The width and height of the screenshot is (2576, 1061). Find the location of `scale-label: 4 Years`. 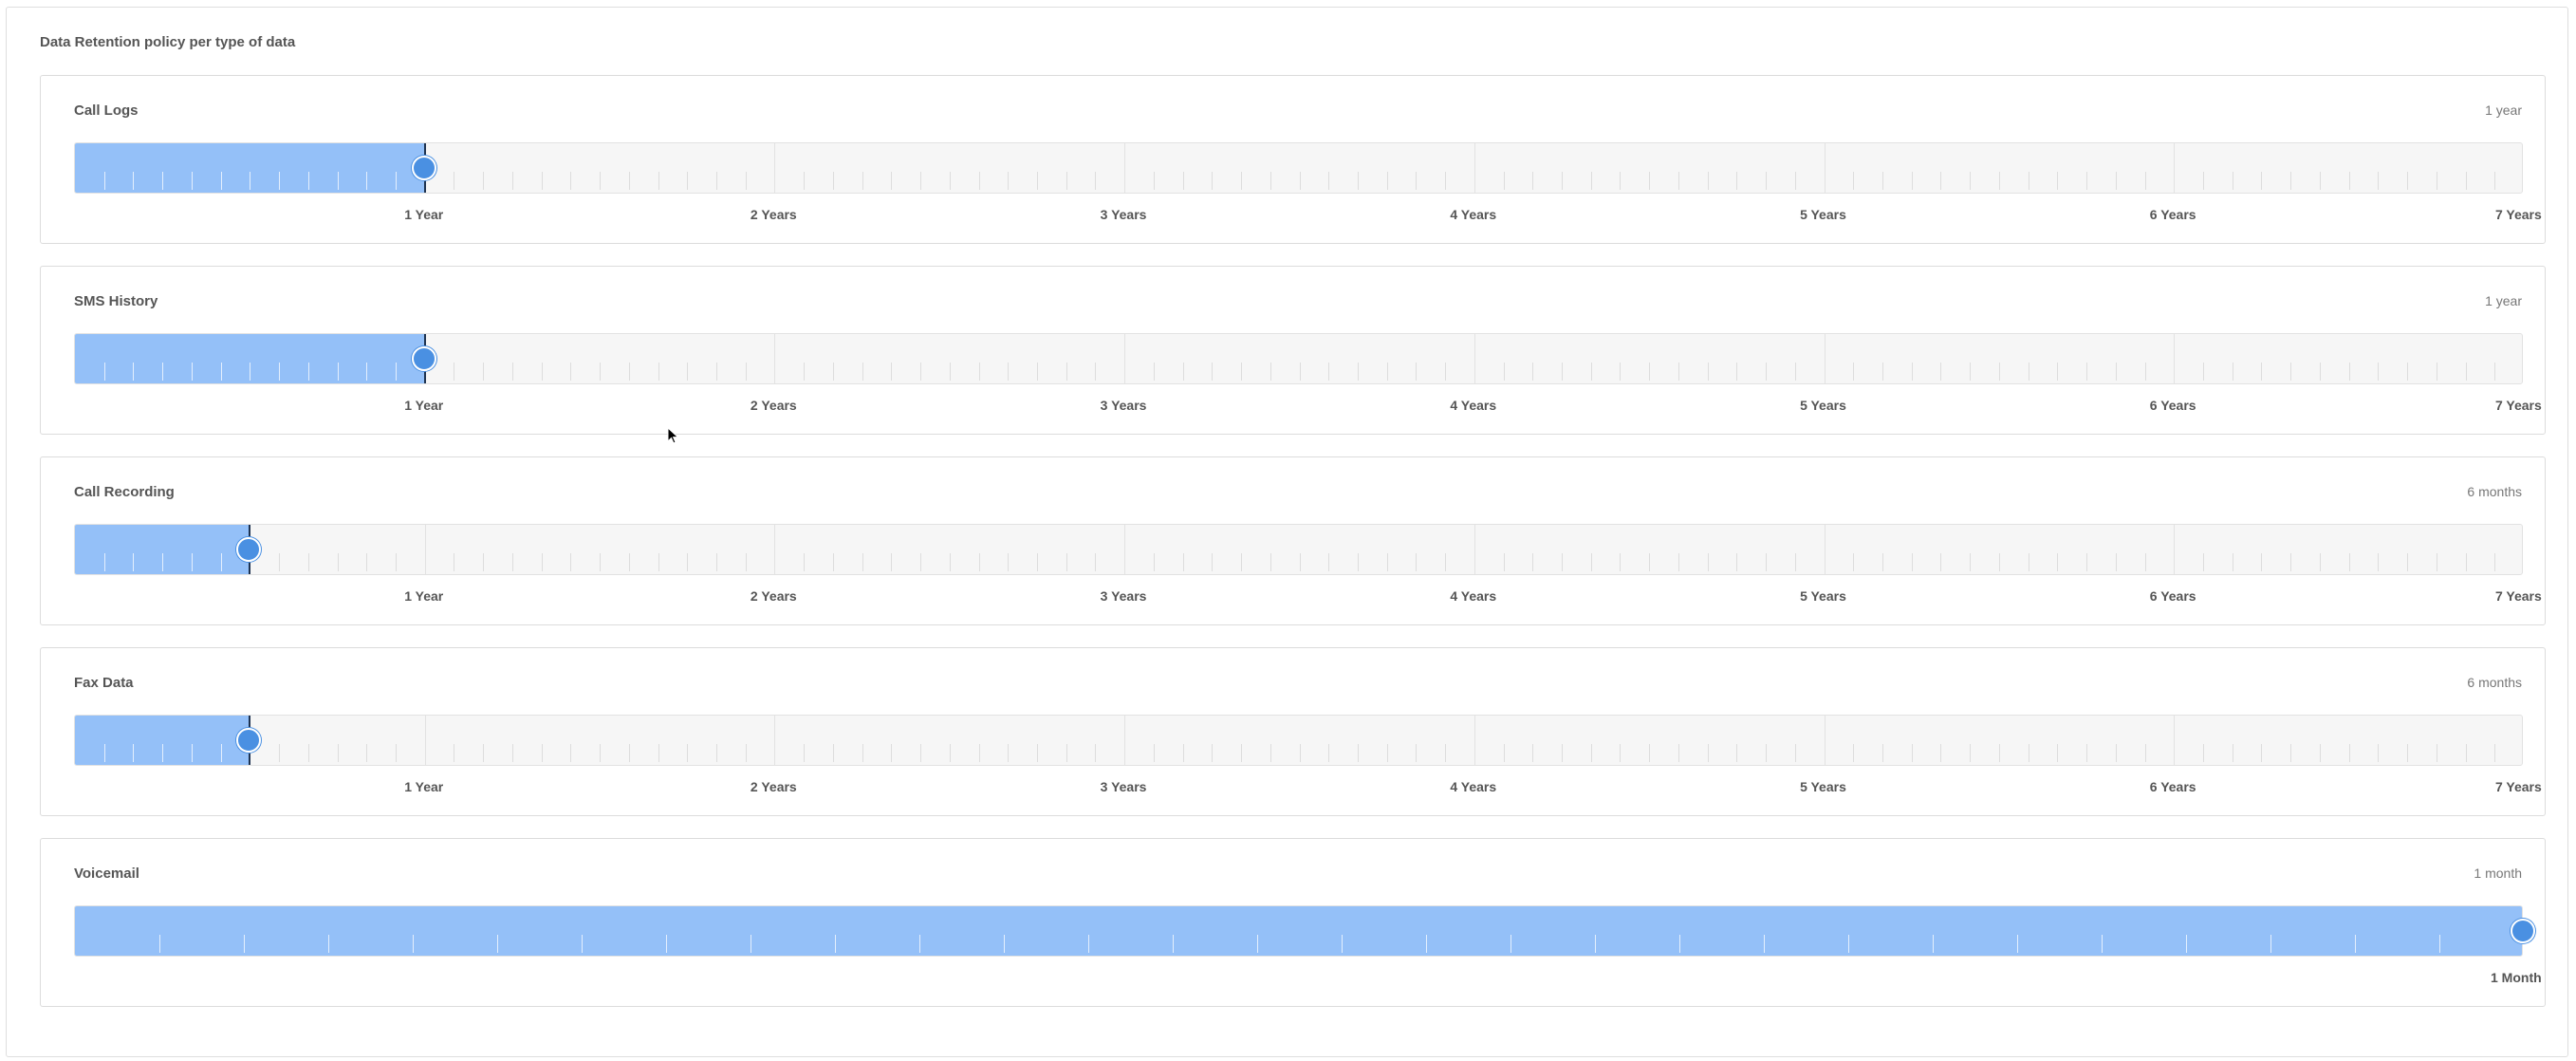

scale-label: 4 Years is located at coordinates (1473, 786).